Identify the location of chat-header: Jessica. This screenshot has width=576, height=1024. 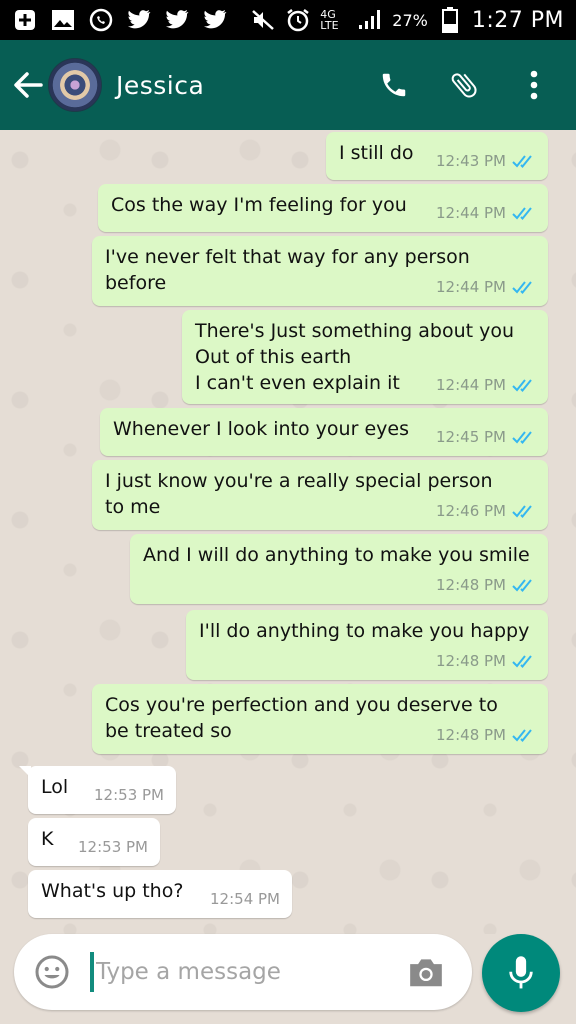
(288, 85).